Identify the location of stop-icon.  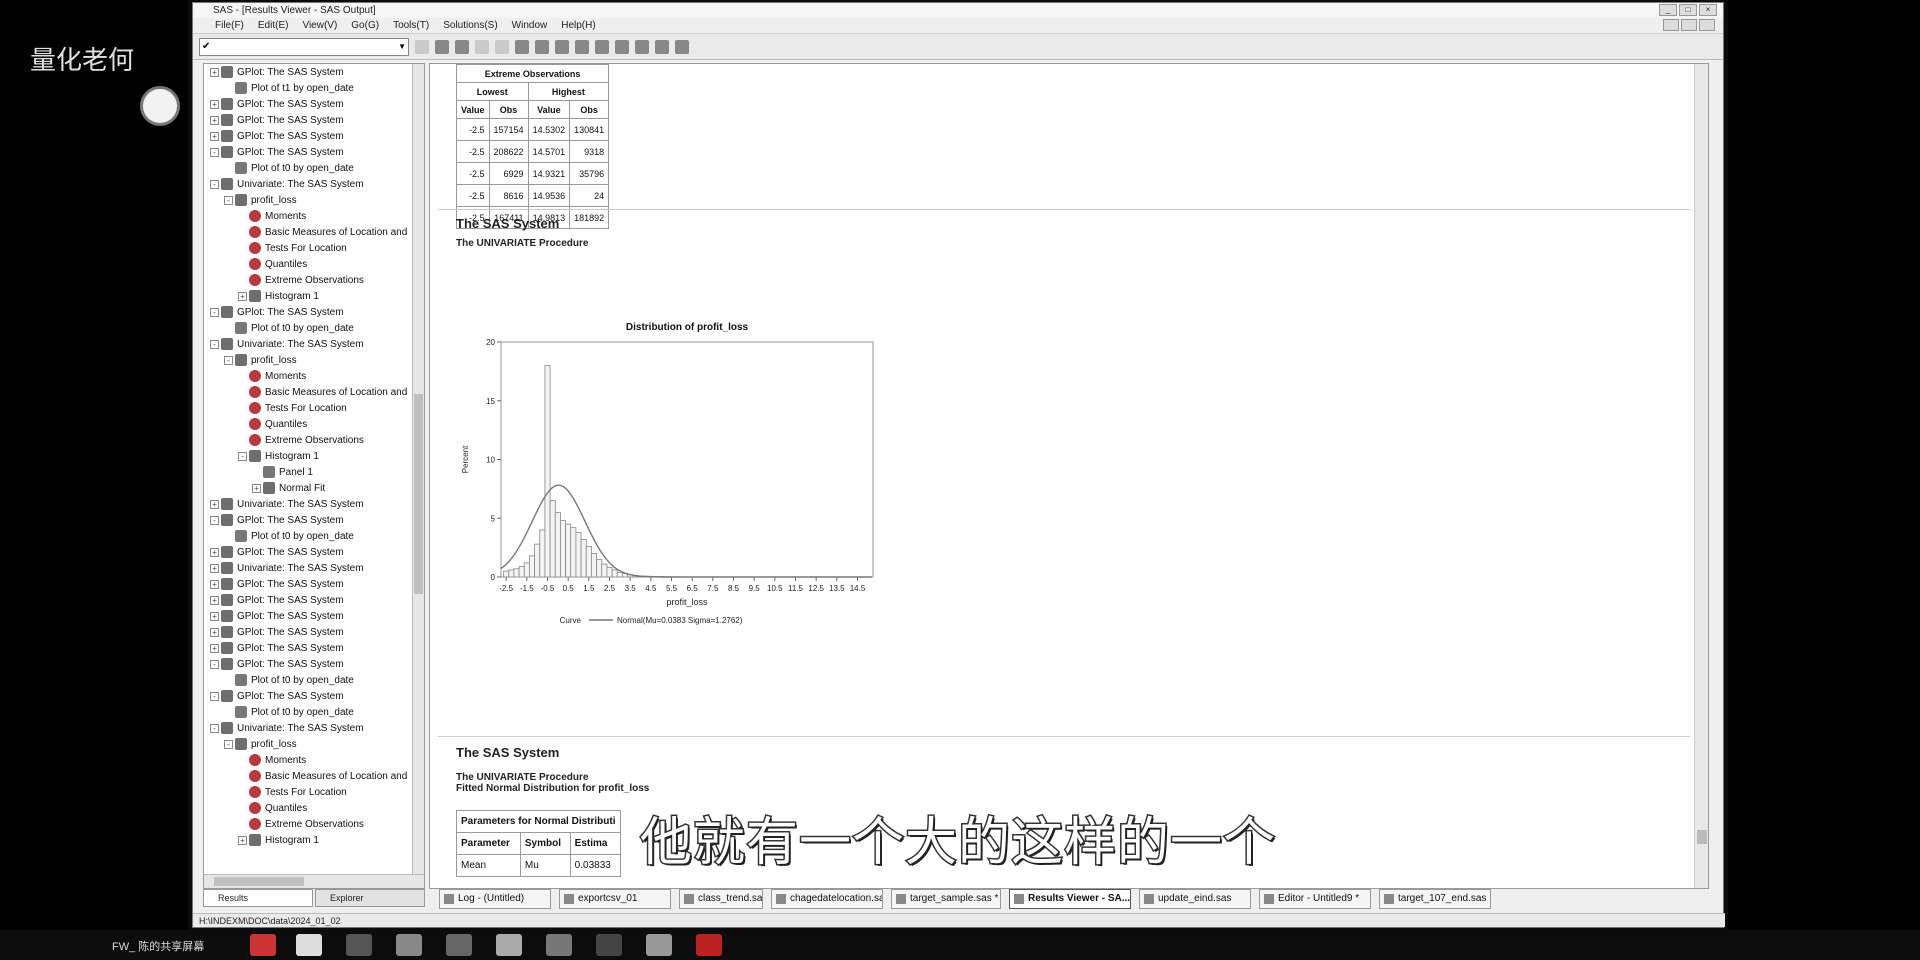
(622, 46).